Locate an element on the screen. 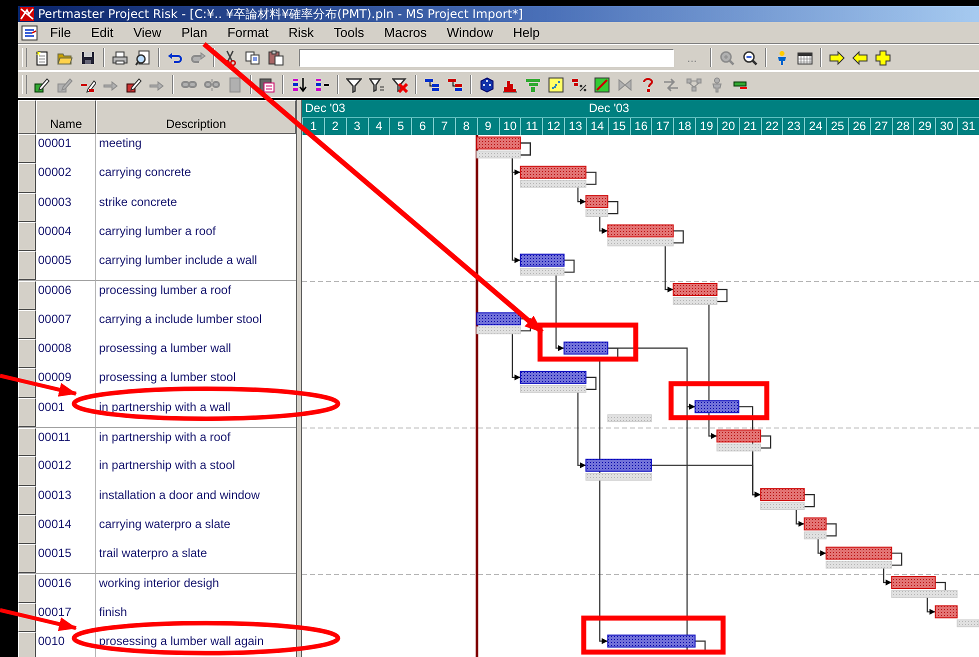  table-cell: 00003 is located at coordinates (66, 207).